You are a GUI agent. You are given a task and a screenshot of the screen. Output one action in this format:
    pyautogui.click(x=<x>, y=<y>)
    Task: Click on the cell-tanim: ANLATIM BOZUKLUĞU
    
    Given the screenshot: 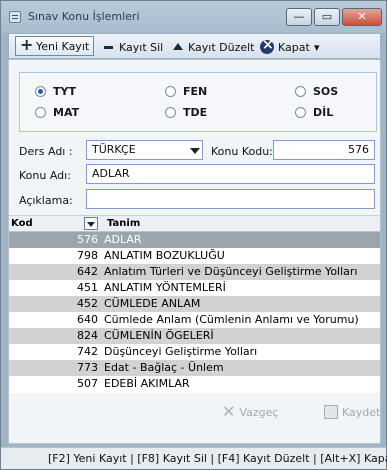 What is the action you would take?
    pyautogui.click(x=164, y=255)
    